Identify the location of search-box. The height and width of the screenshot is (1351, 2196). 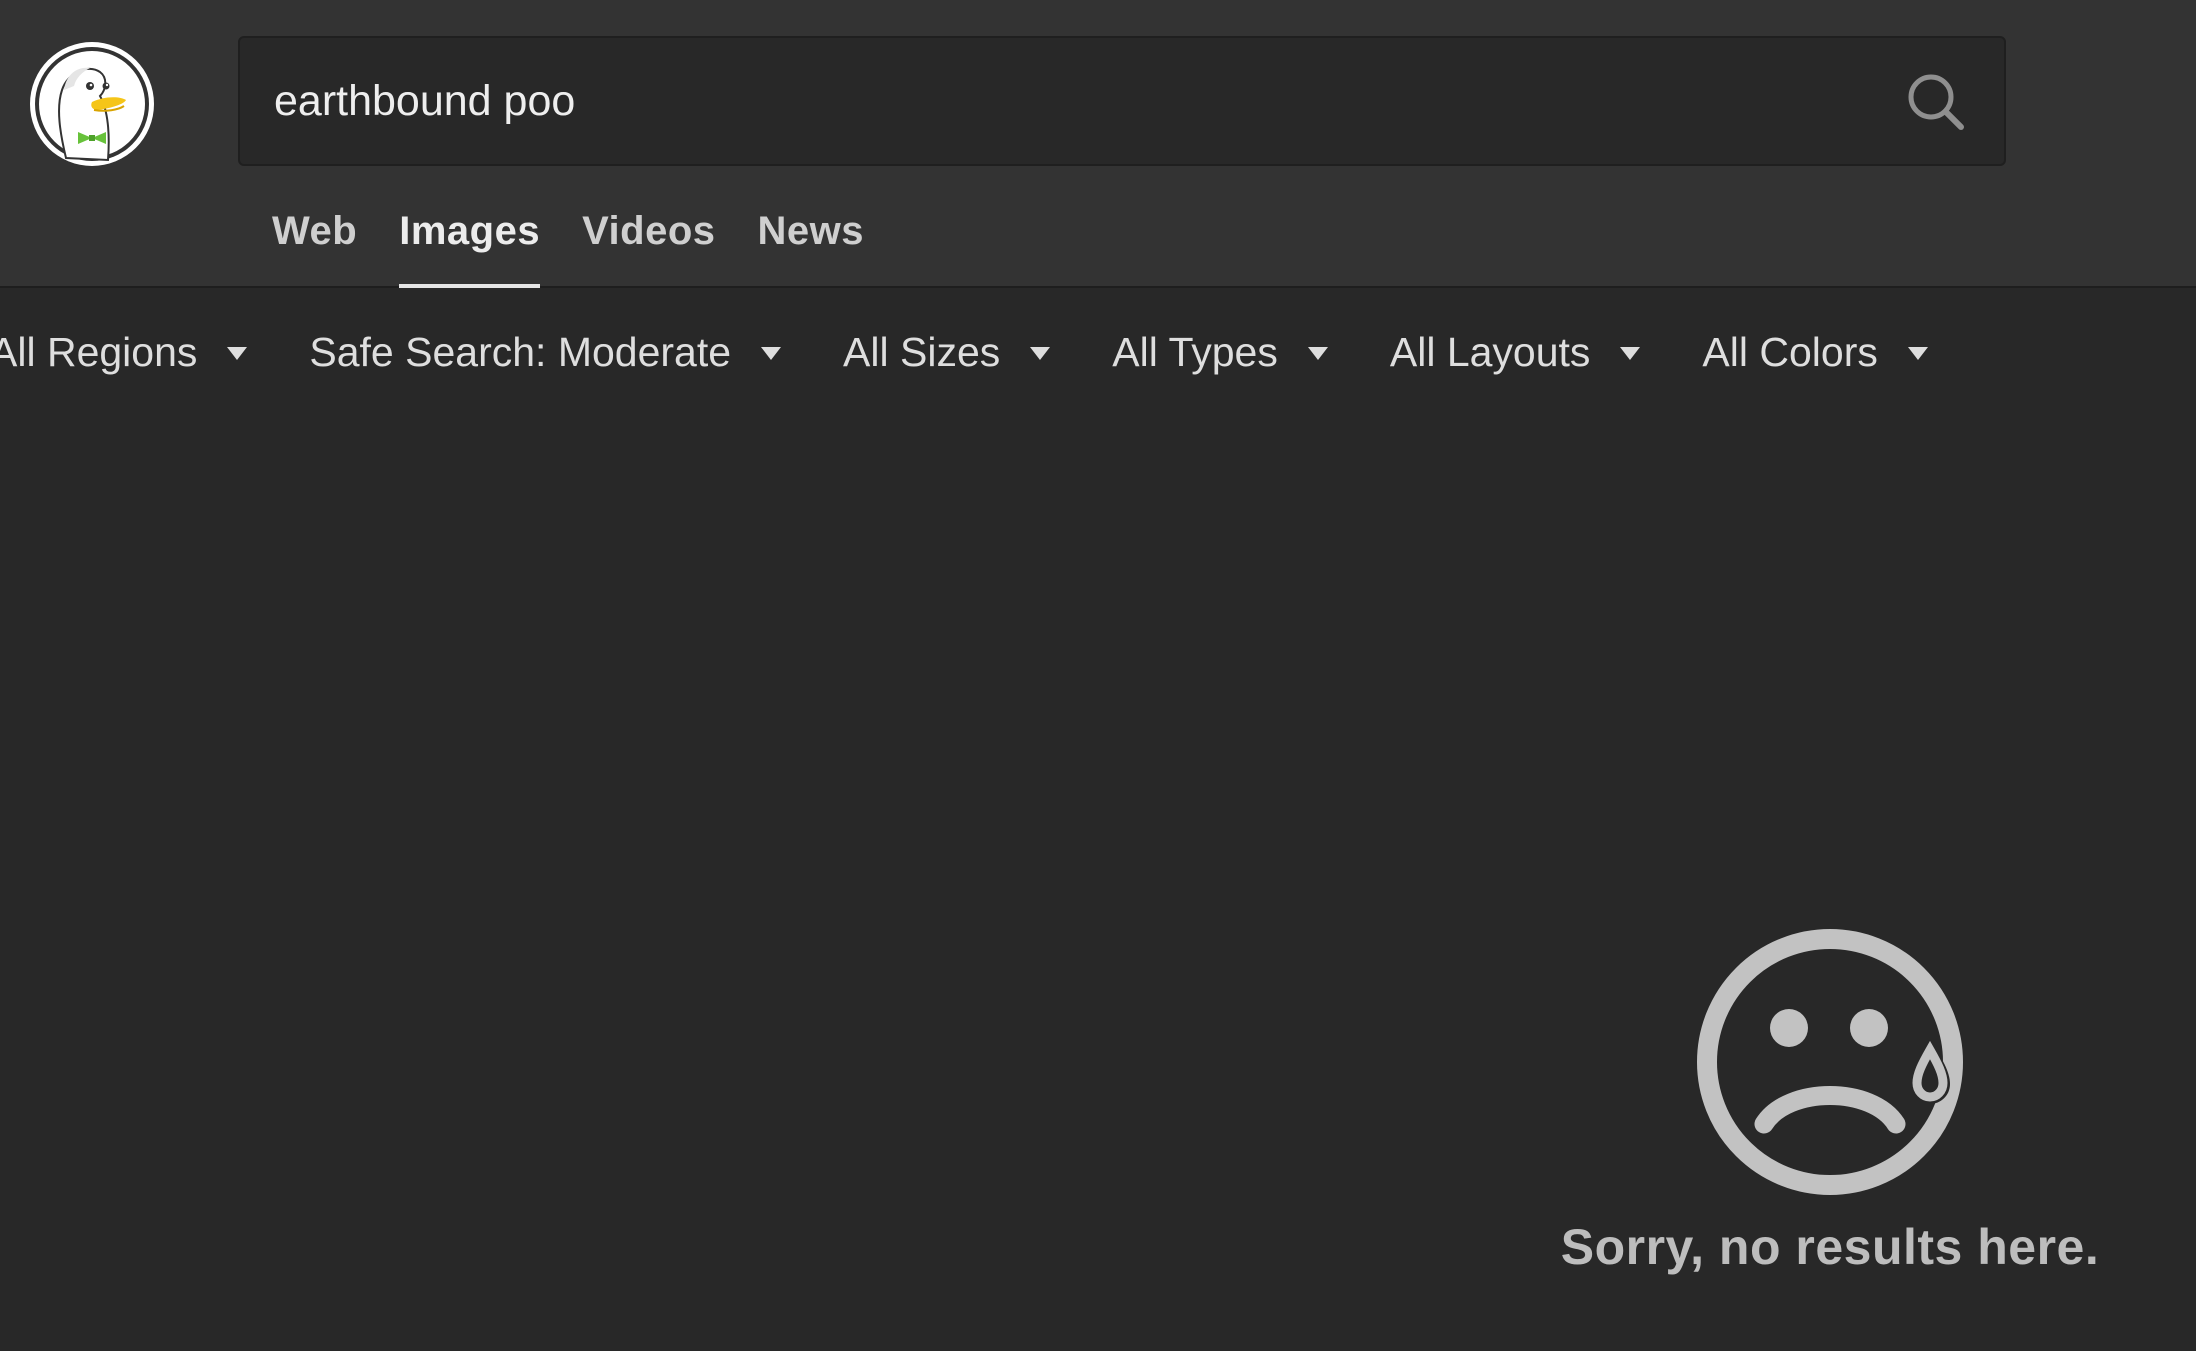
(1122, 101).